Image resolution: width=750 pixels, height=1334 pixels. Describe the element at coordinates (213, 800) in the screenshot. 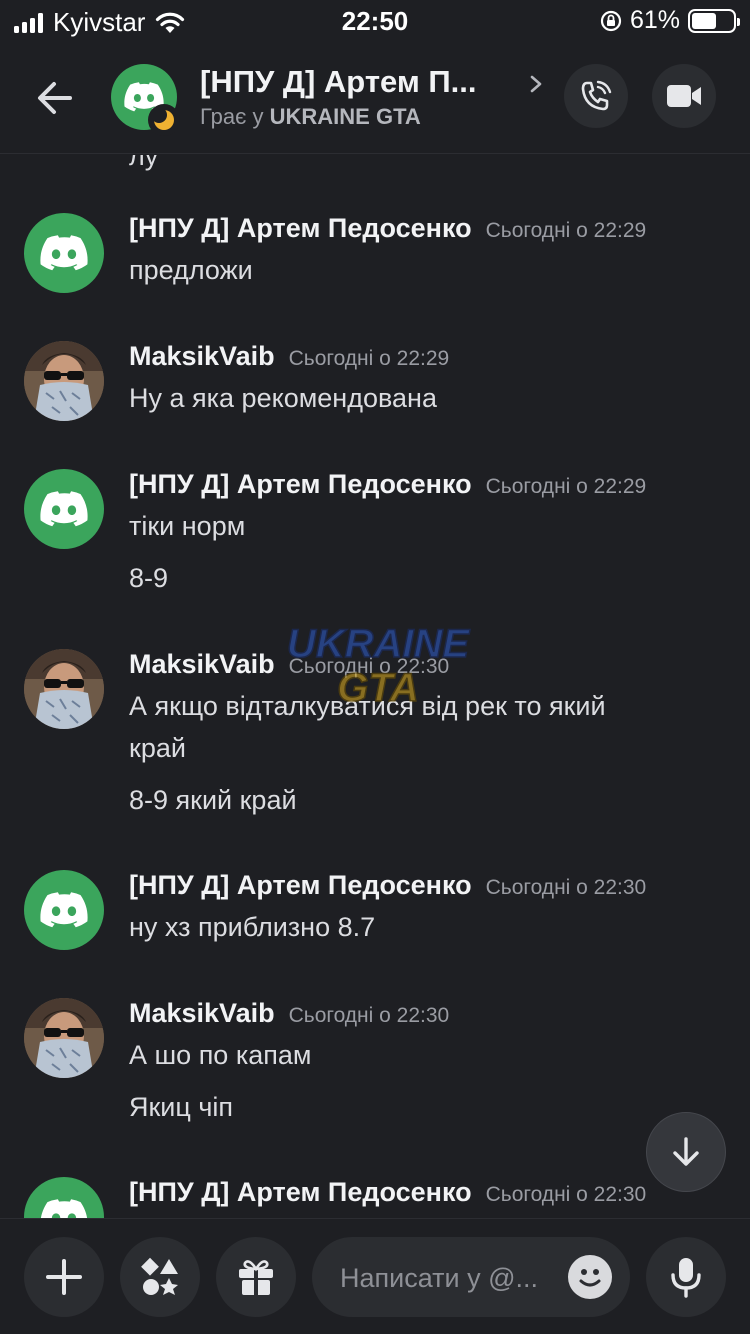

I see `message-text: 8-9 який край` at that location.